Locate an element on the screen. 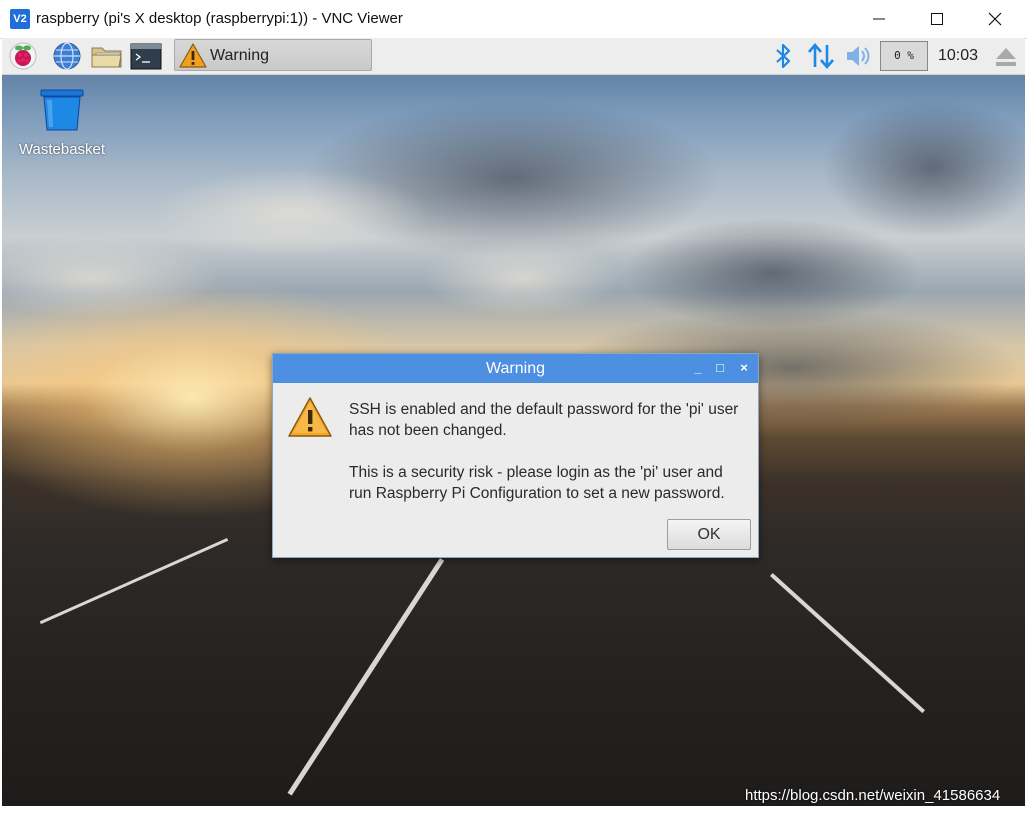 The width and height of the screenshot is (1027, 815). dialog-titlebar: Warning _ □ × is located at coordinates (515, 368).